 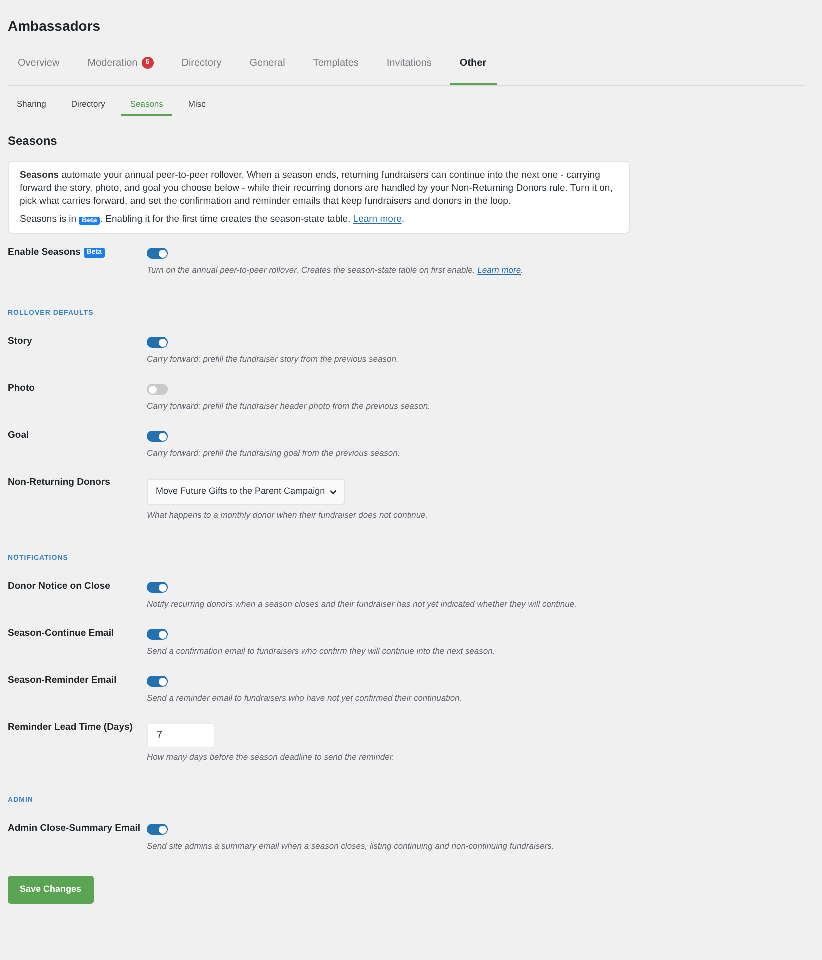 I want to click on nav-tab: Invitations, so click(x=409, y=63).